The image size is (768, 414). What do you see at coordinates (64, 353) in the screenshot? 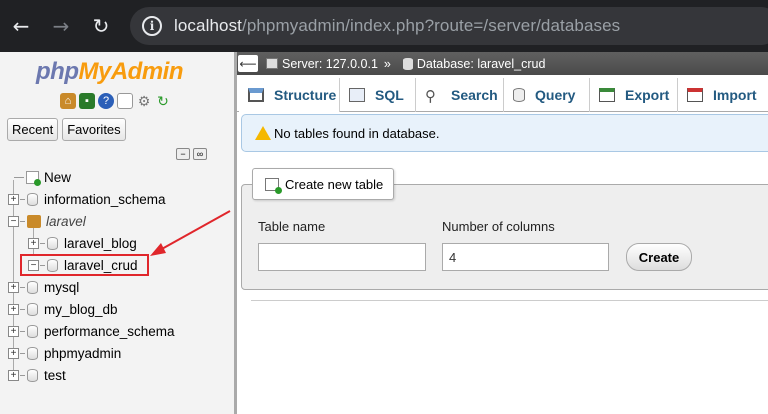
I see `tree-item-database: + phpmyadmin` at bounding box center [64, 353].